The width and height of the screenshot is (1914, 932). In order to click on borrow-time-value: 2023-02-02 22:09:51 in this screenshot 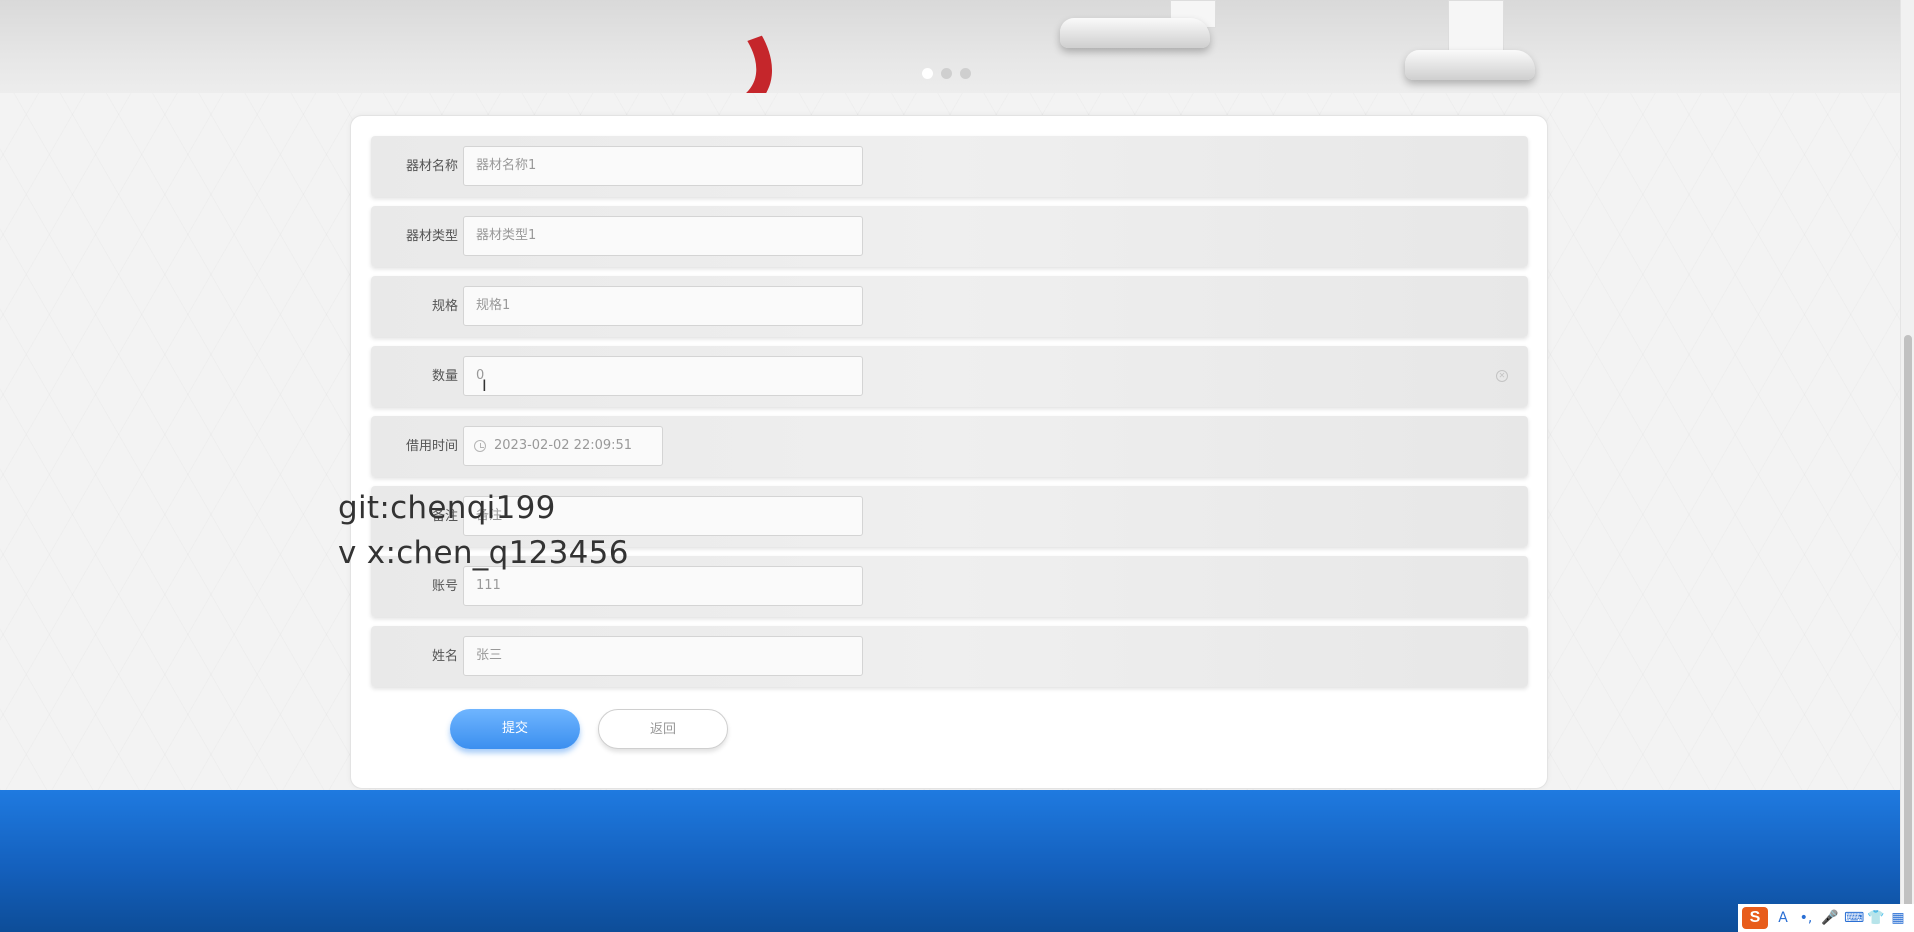, I will do `click(563, 445)`.